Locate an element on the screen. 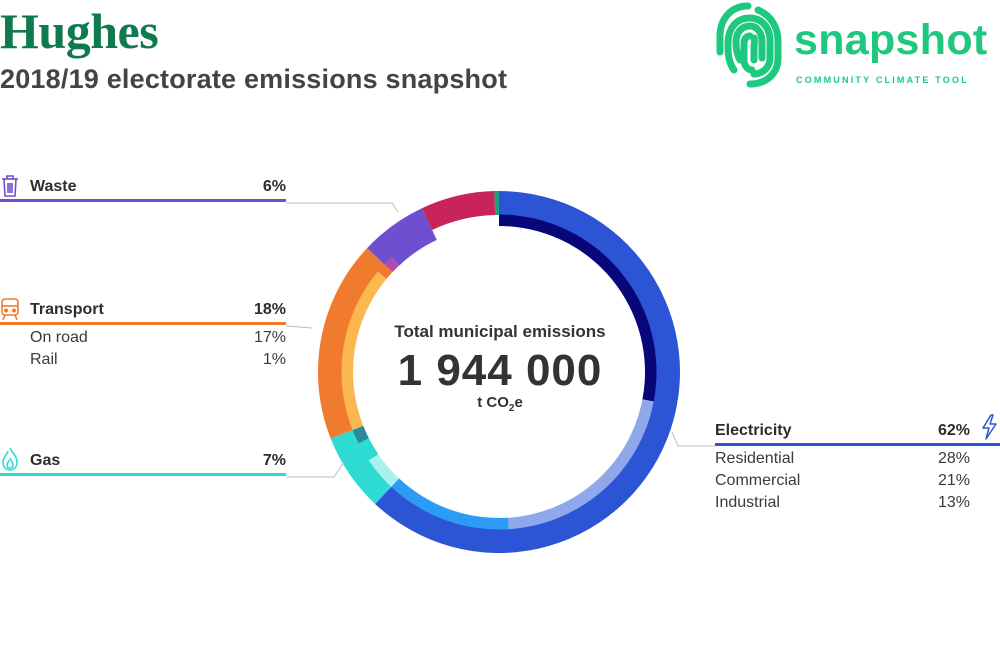 This screenshot has height=650, width=1000. legend-percent: 6% is located at coordinates (274, 186).